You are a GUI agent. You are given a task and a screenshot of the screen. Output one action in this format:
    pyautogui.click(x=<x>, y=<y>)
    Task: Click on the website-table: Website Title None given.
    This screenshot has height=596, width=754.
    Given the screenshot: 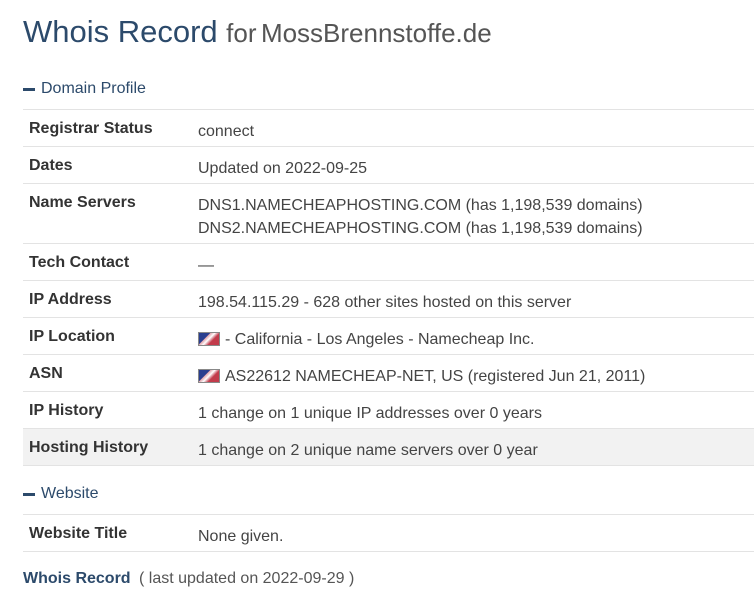 What is the action you would take?
    pyautogui.click(x=388, y=533)
    